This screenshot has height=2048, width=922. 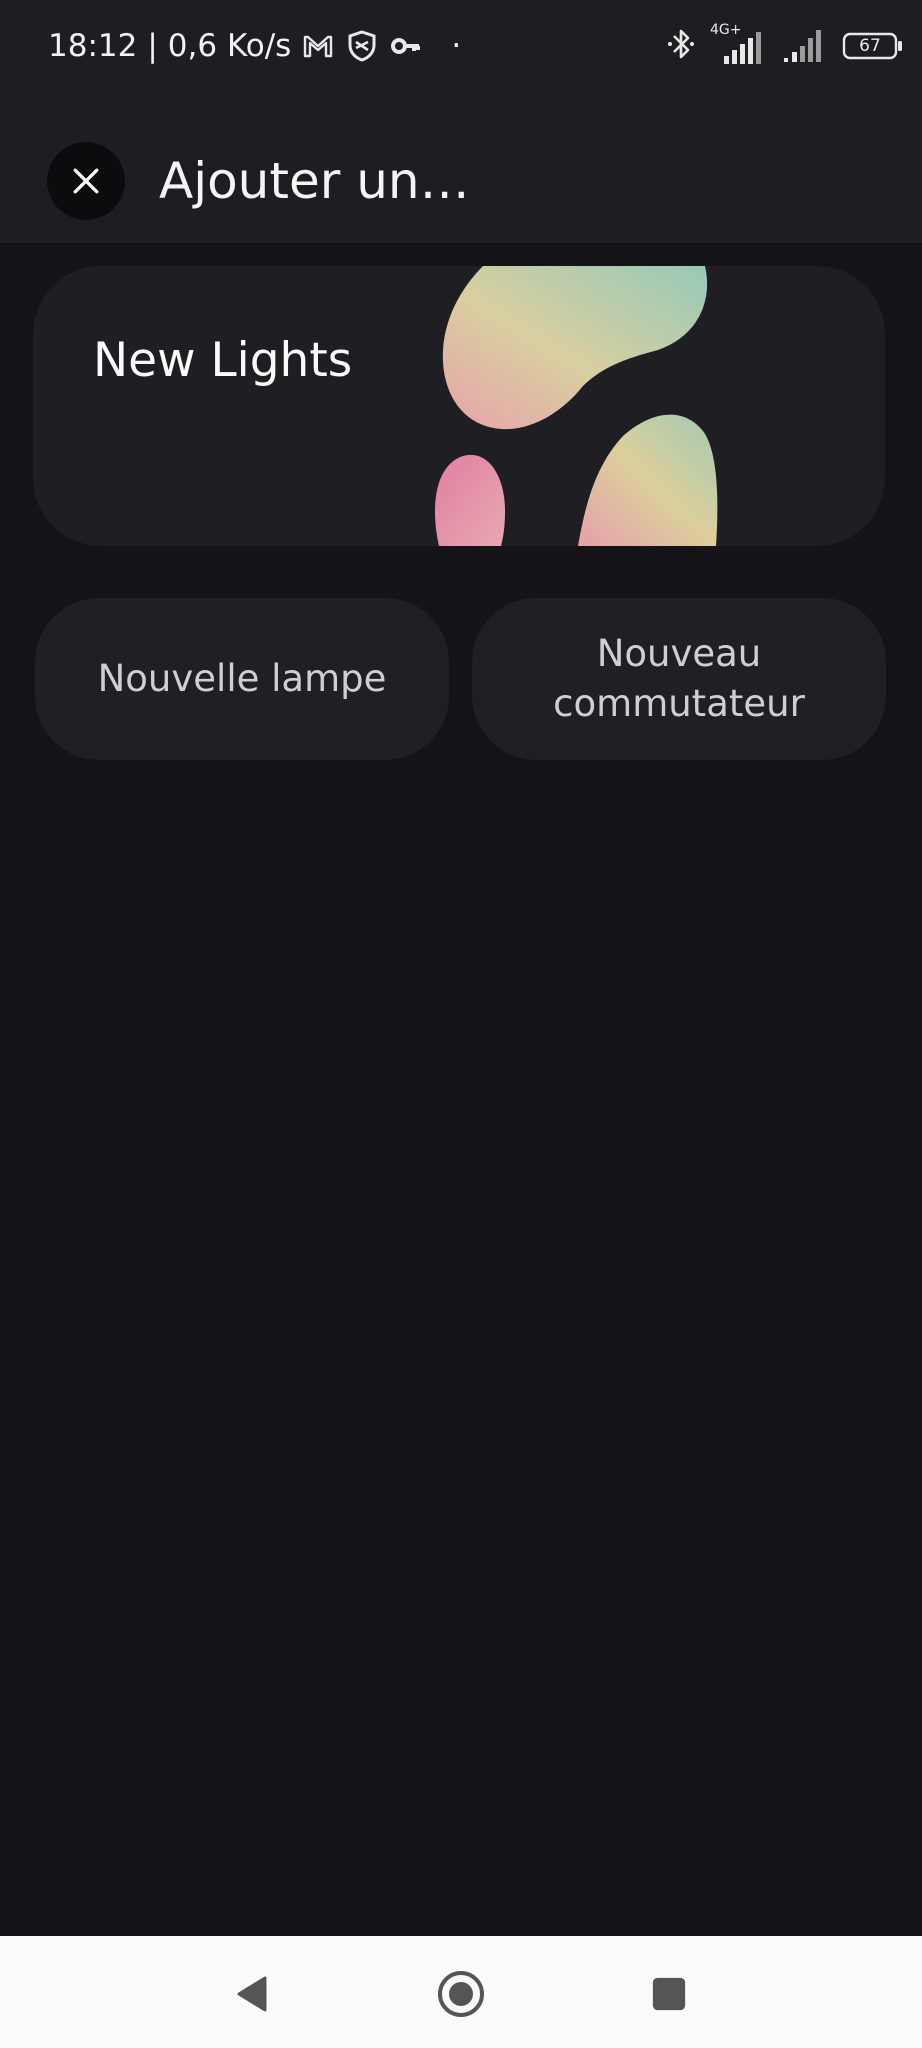 What do you see at coordinates (93, 46) in the screenshot?
I see `status-time: 18:12` at bounding box center [93, 46].